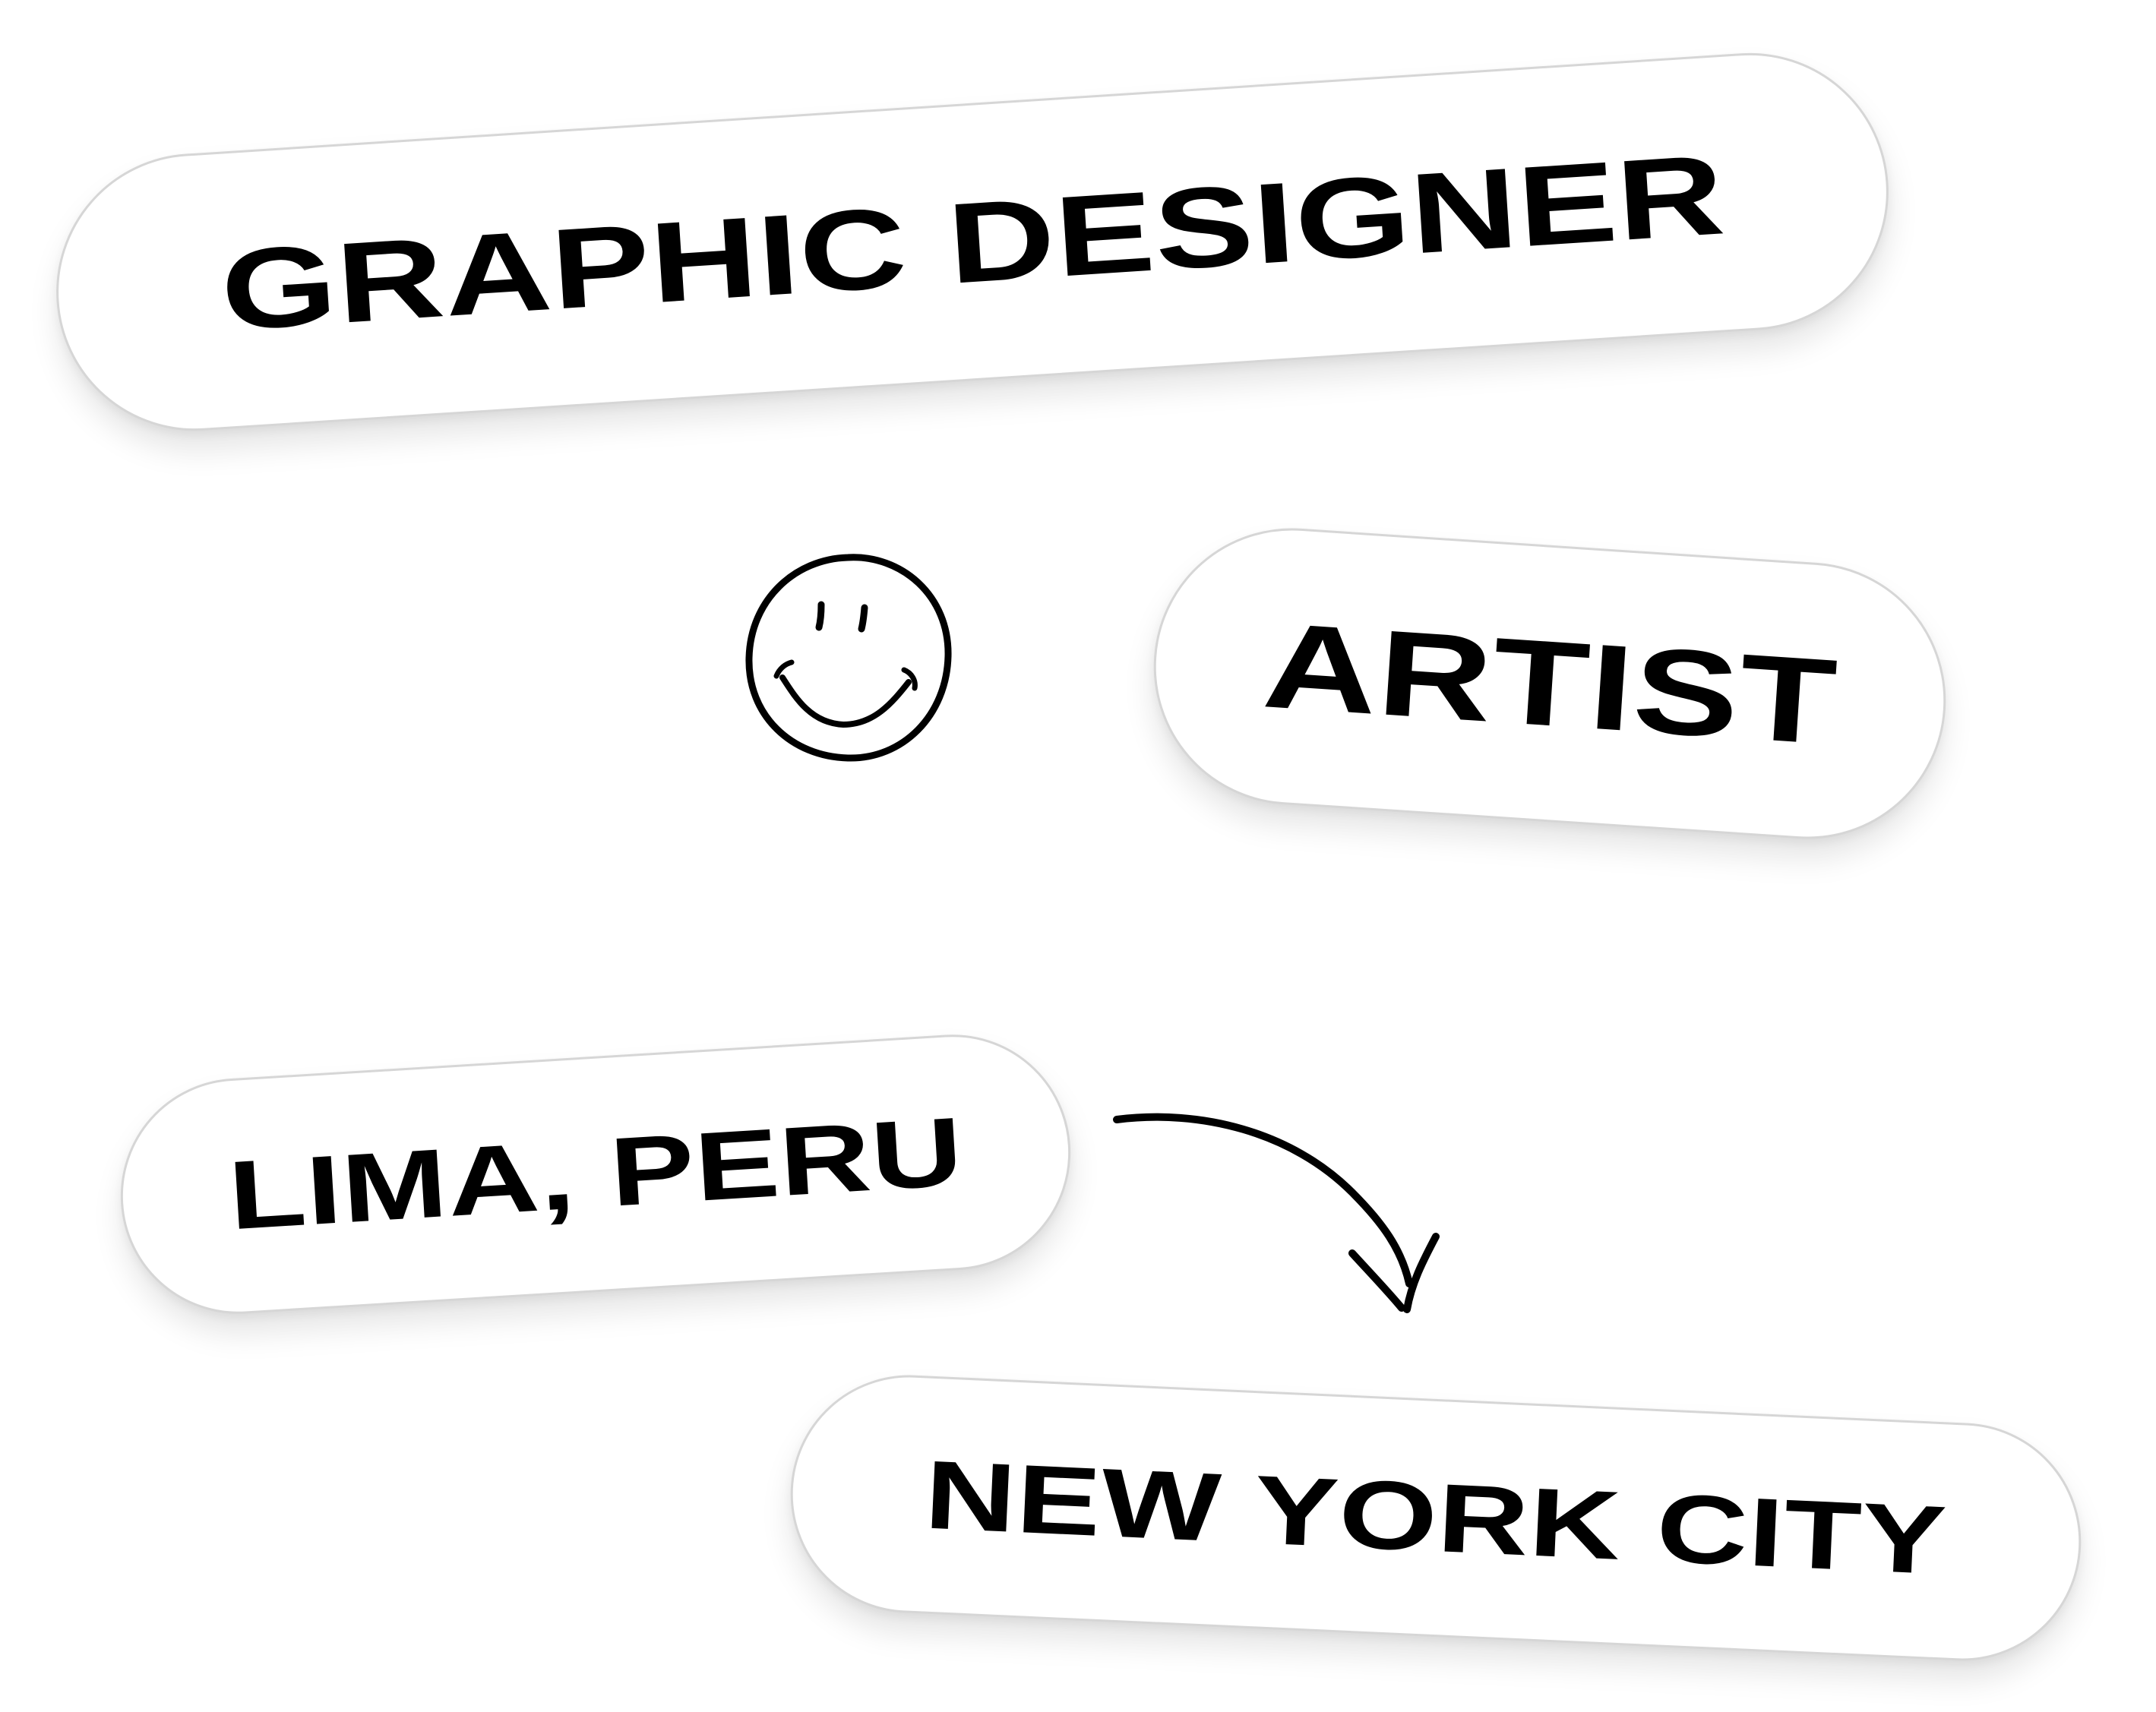 The height and width of the screenshot is (1712, 2156). I want to click on tag-new-york-city: NEW YORK CITY, so click(1436, 1517).